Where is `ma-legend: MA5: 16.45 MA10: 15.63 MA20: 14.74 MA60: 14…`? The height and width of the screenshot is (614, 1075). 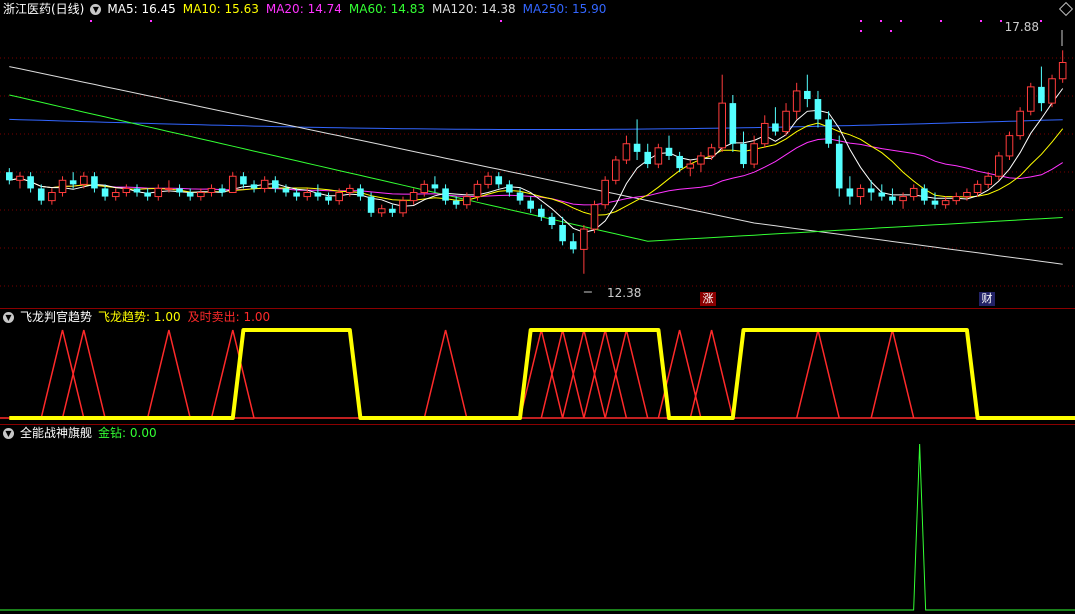
ma-legend: MA5: 16.45 MA10: 15.63 MA20: 14.74 MA60: 14… is located at coordinates (356, 9).